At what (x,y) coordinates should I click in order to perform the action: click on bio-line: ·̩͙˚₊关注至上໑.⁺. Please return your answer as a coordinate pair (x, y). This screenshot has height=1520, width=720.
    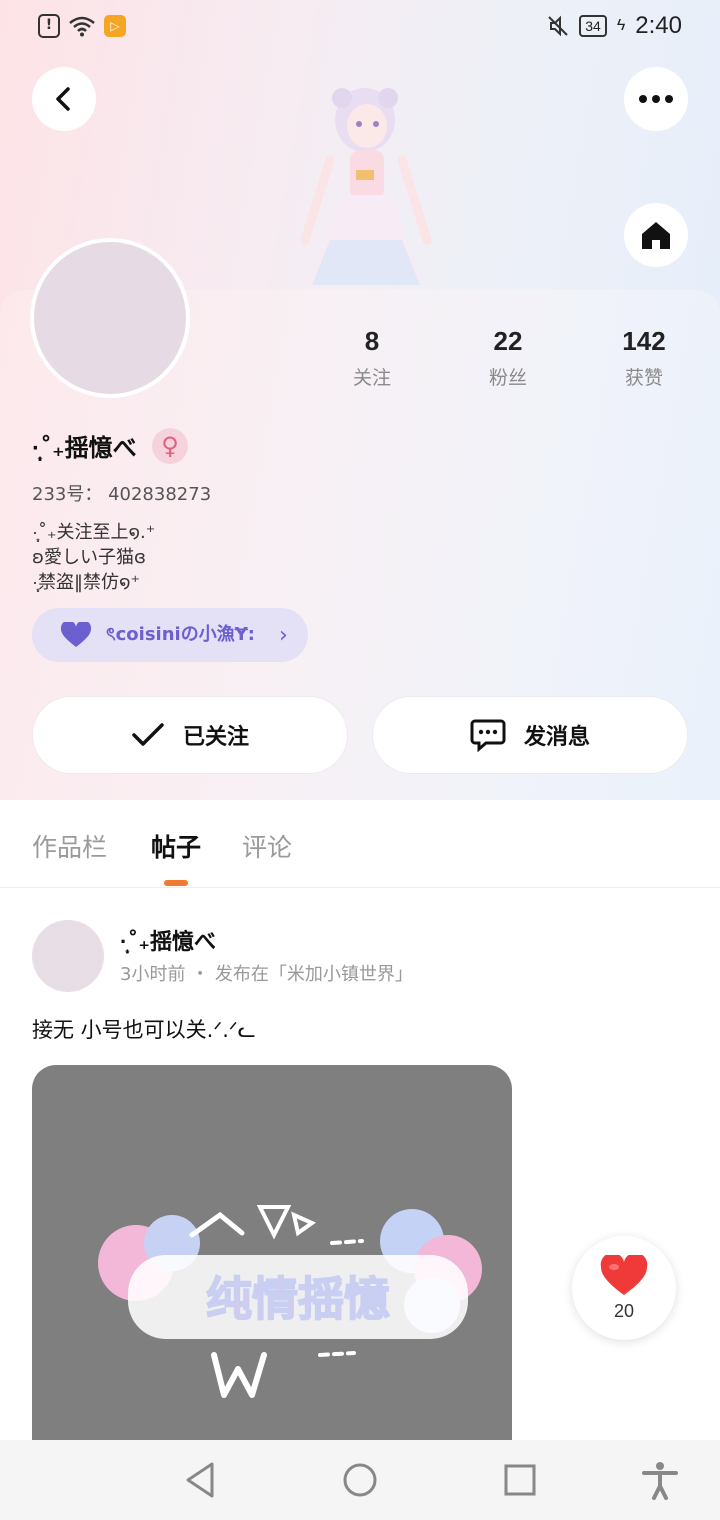
    Looking at the image, I should click on (94, 532).